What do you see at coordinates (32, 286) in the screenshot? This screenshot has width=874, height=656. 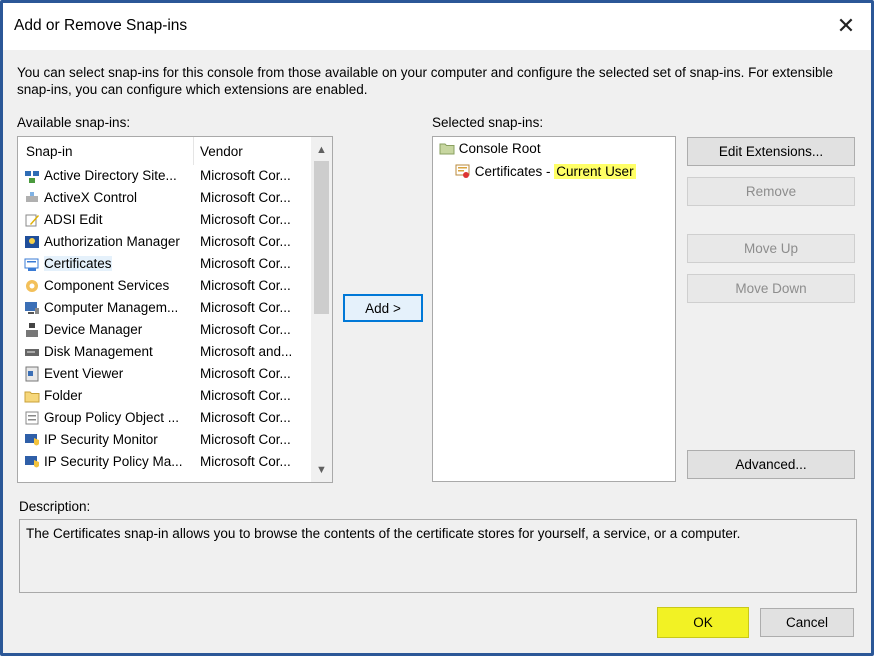 I see `component-services-icon` at bounding box center [32, 286].